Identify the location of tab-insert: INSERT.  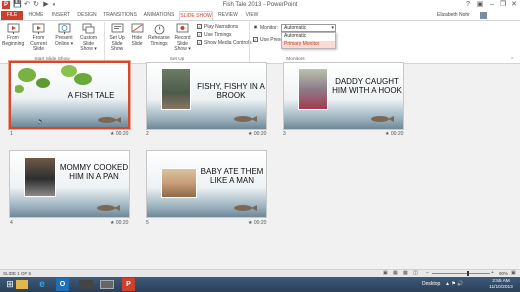
(61, 15).